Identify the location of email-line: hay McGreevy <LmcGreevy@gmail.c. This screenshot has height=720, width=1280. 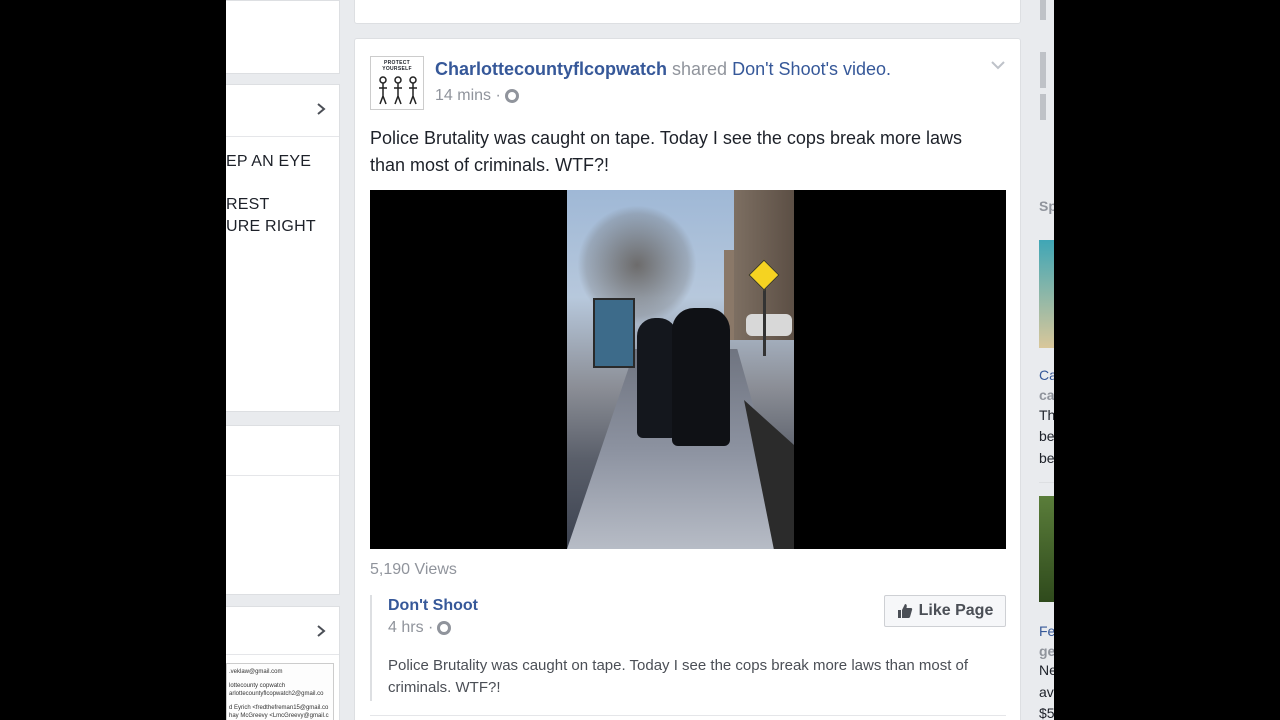
(279, 716).